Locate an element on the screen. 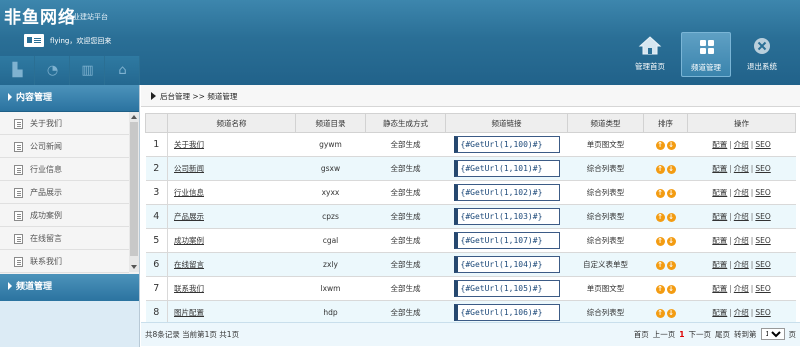  header-order: 排序 is located at coordinates (665, 123).